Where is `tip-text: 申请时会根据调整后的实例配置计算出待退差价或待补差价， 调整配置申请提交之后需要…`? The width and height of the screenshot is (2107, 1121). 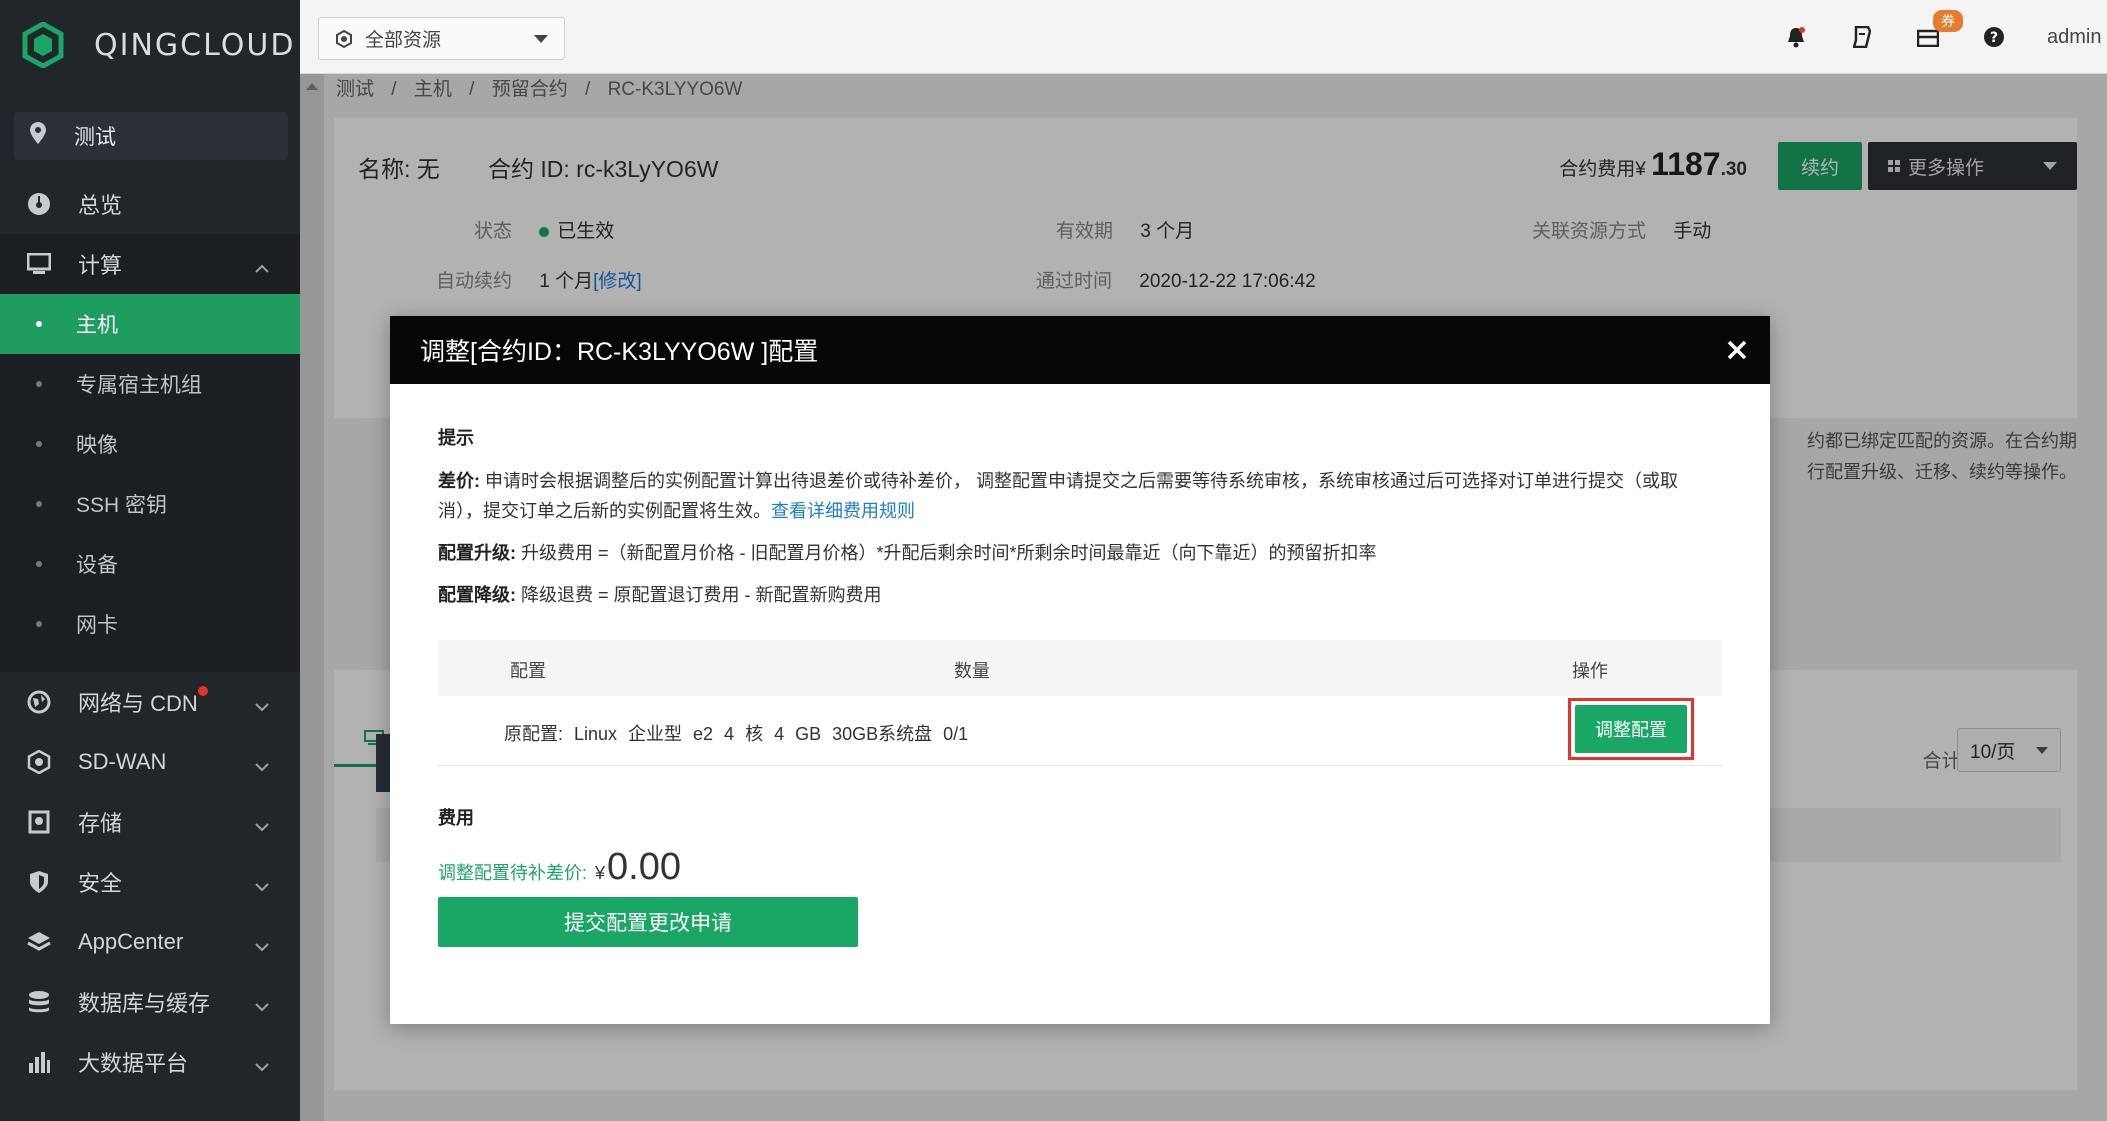
tip-text: 申请时会根据调整后的实例配置计算出待退差价或待补差价， 调整配置申请提交之后需要… is located at coordinates (1058, 496).